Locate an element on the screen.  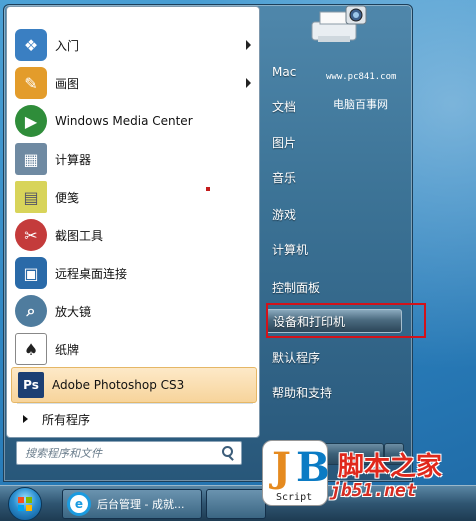
logo-letter-b: B is located at coordinates (313, 467).